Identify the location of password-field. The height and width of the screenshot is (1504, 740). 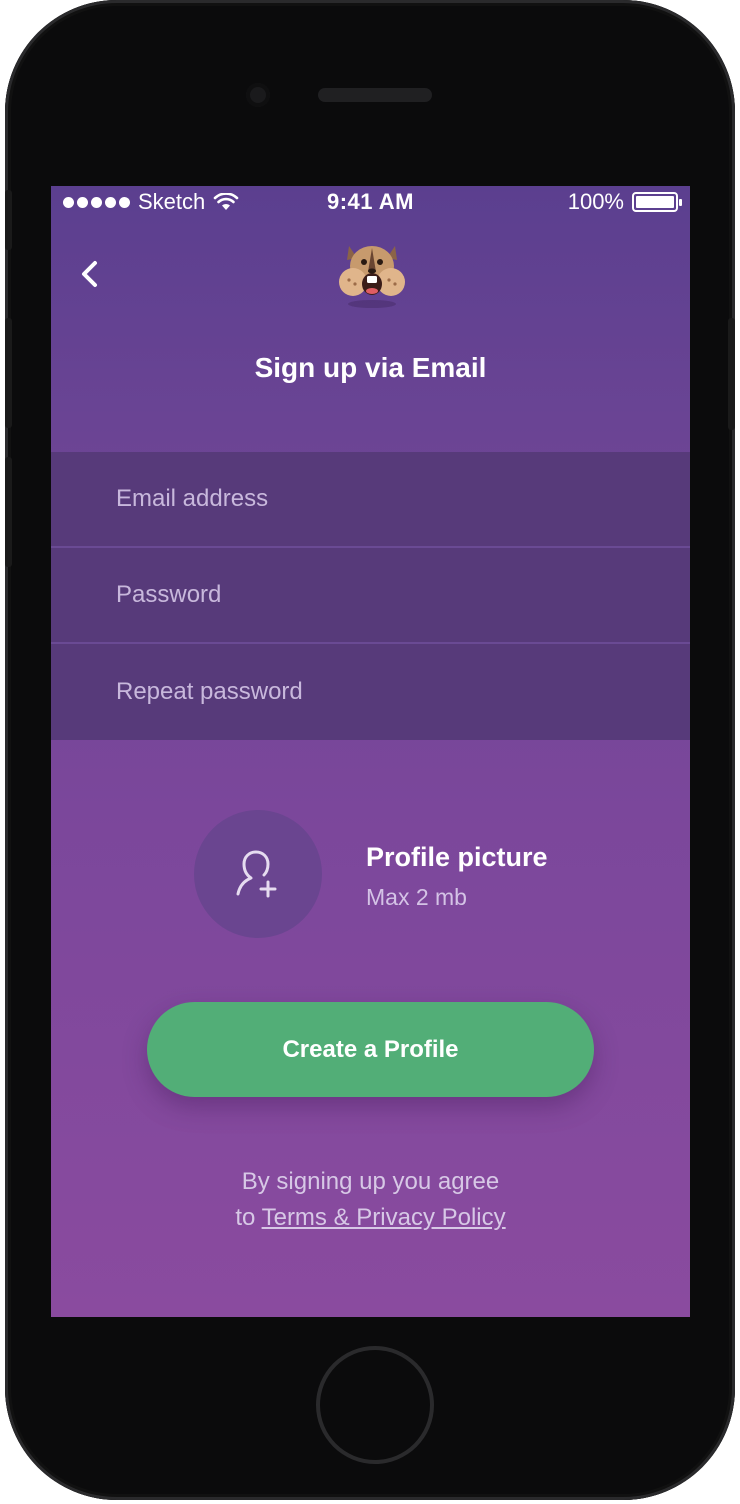
(376, 595).